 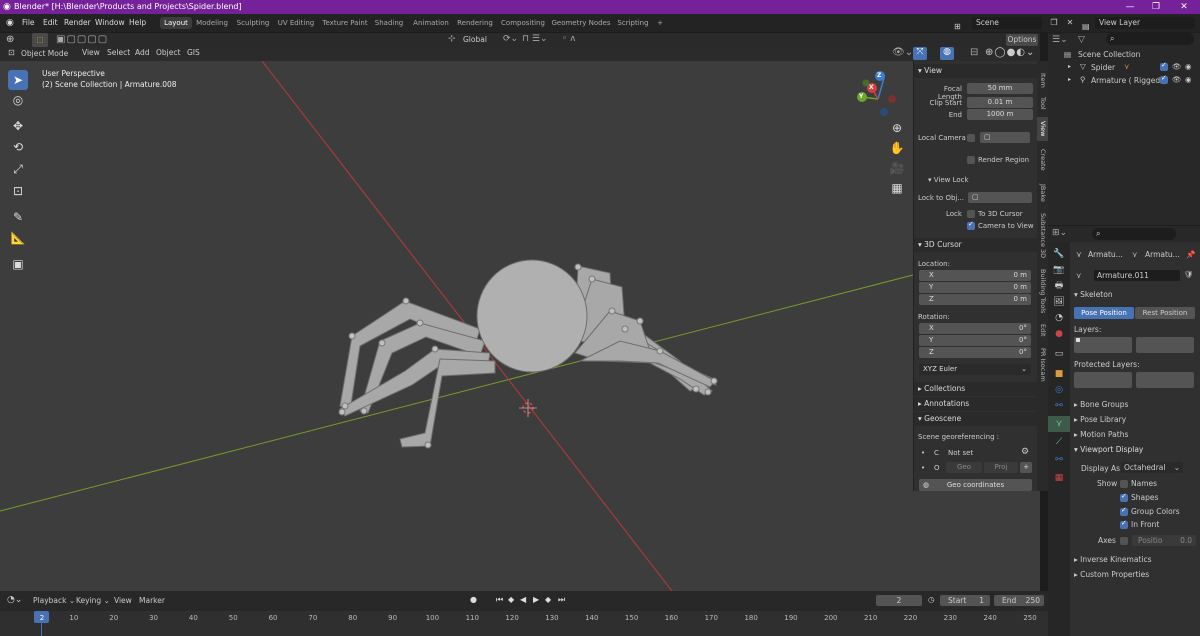 What do you see at coordinates (10, 39) in the screenshot?
I see `editor-type-icon: ⊕` at bounding box center [10, 39].